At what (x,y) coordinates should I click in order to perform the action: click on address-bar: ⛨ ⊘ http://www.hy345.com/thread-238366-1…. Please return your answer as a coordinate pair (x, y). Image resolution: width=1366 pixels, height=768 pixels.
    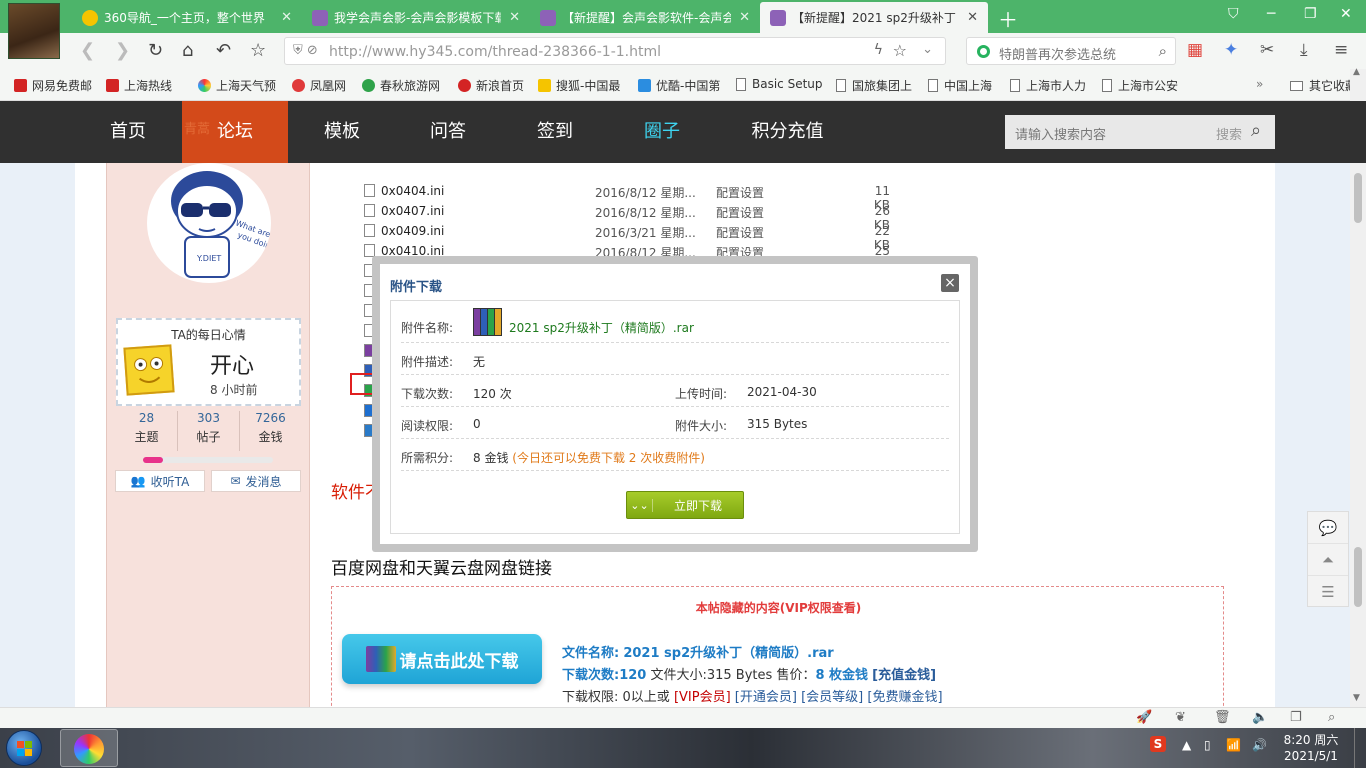
    Looking at the image, I should click on (615, 51).